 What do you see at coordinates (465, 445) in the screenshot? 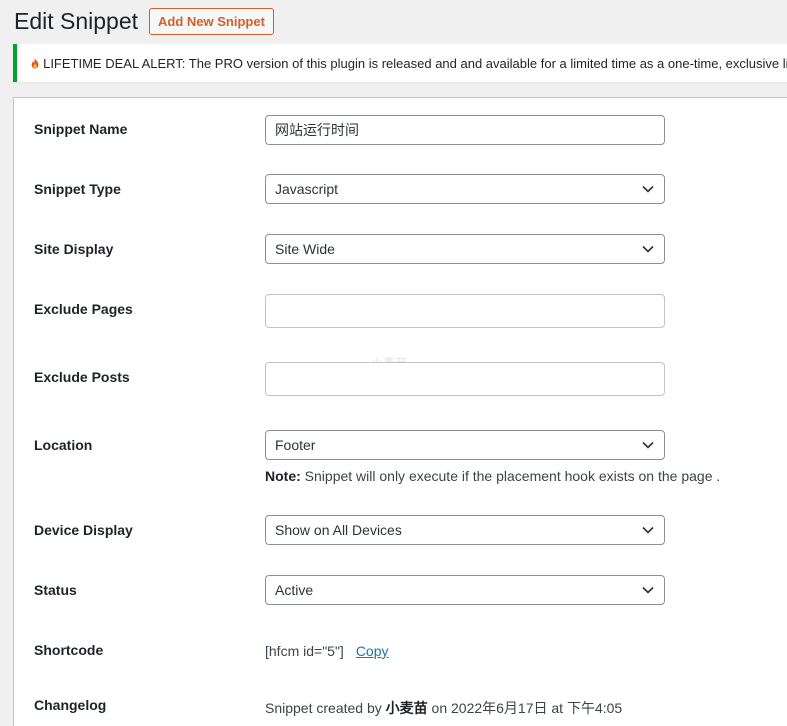
I see `location-select: Footer` at bounding box center [465, 445].